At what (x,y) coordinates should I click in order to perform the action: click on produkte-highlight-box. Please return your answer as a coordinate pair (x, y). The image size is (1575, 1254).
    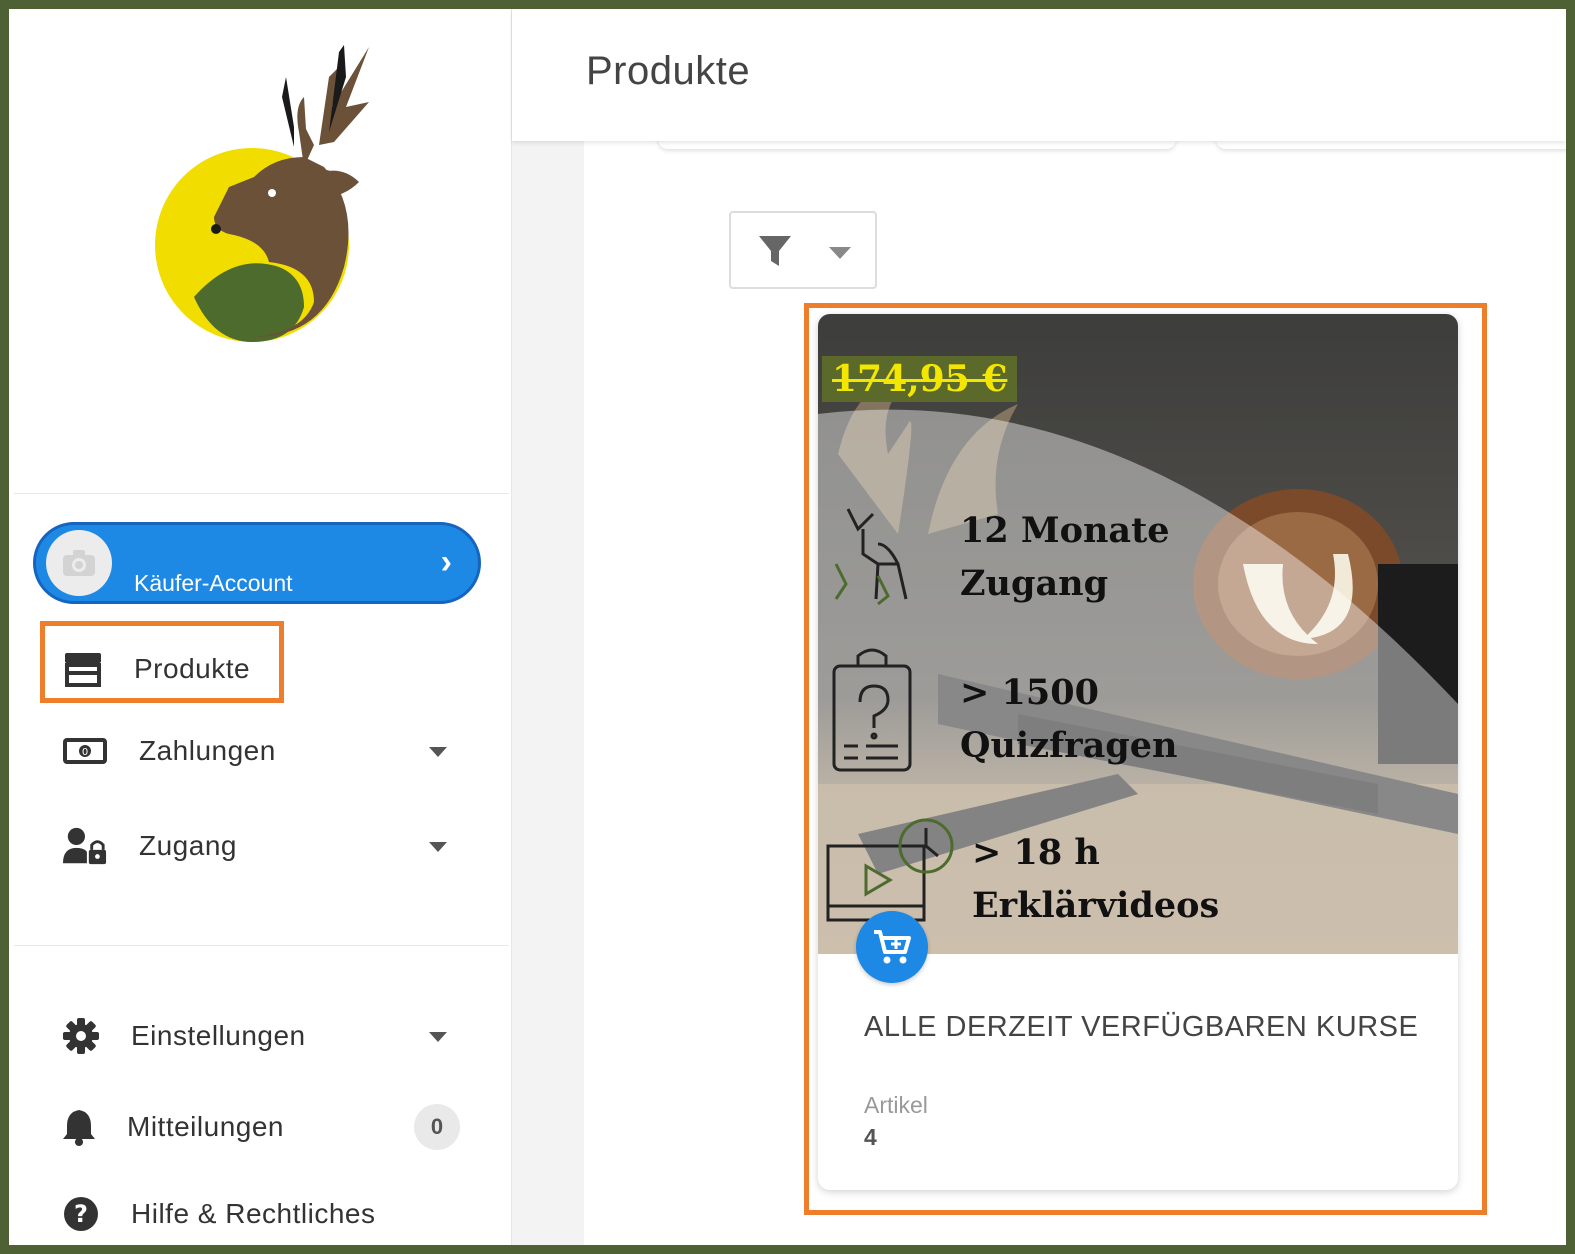
    Looking at the image, I should click on (162, 662).